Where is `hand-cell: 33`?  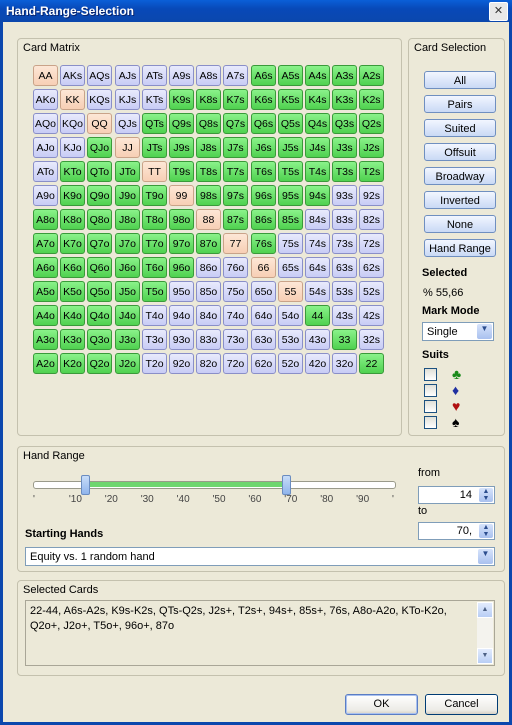
hand-cell: 33 is located at coordinates (344, 339).